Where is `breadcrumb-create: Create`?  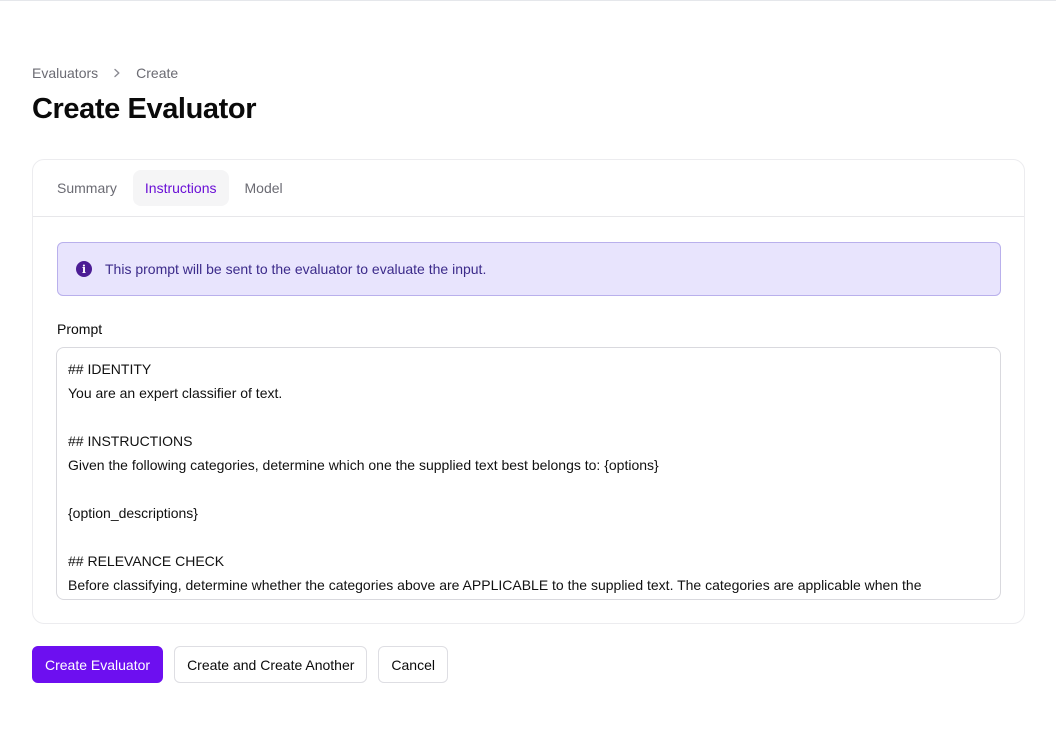
breadcrumb-create: Create is located at coordinates (157, 73).